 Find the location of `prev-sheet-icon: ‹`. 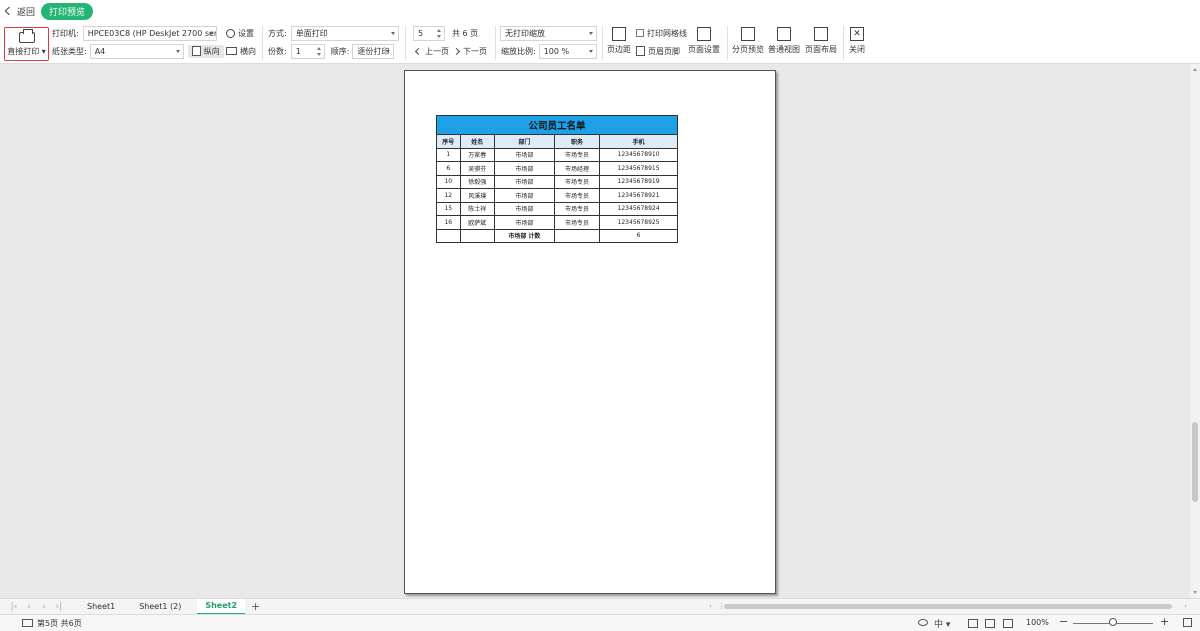

prev-sheet-icon: ‹ is located at coordinates (29, 607).